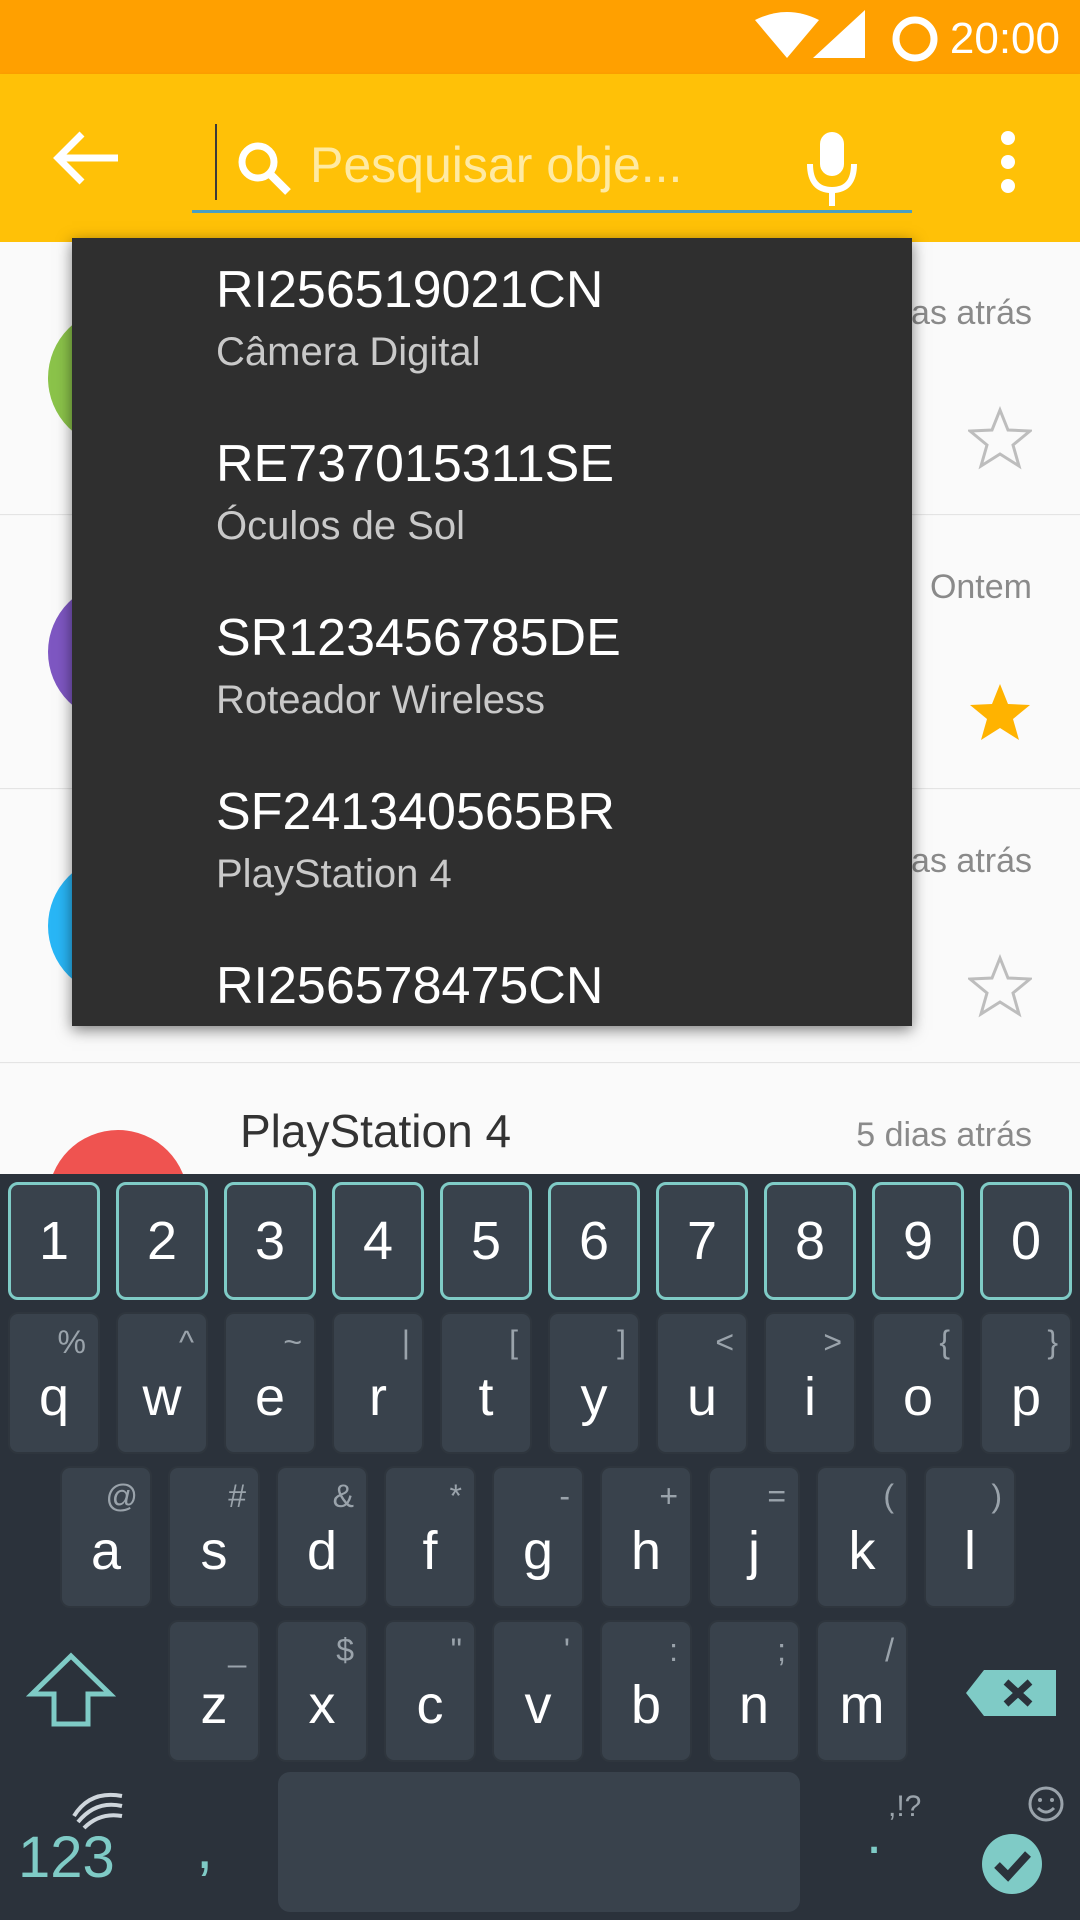 The width and height of the screenshot is (1080, 1920). I want to click on back-arrow-icon, so click(85, 158).